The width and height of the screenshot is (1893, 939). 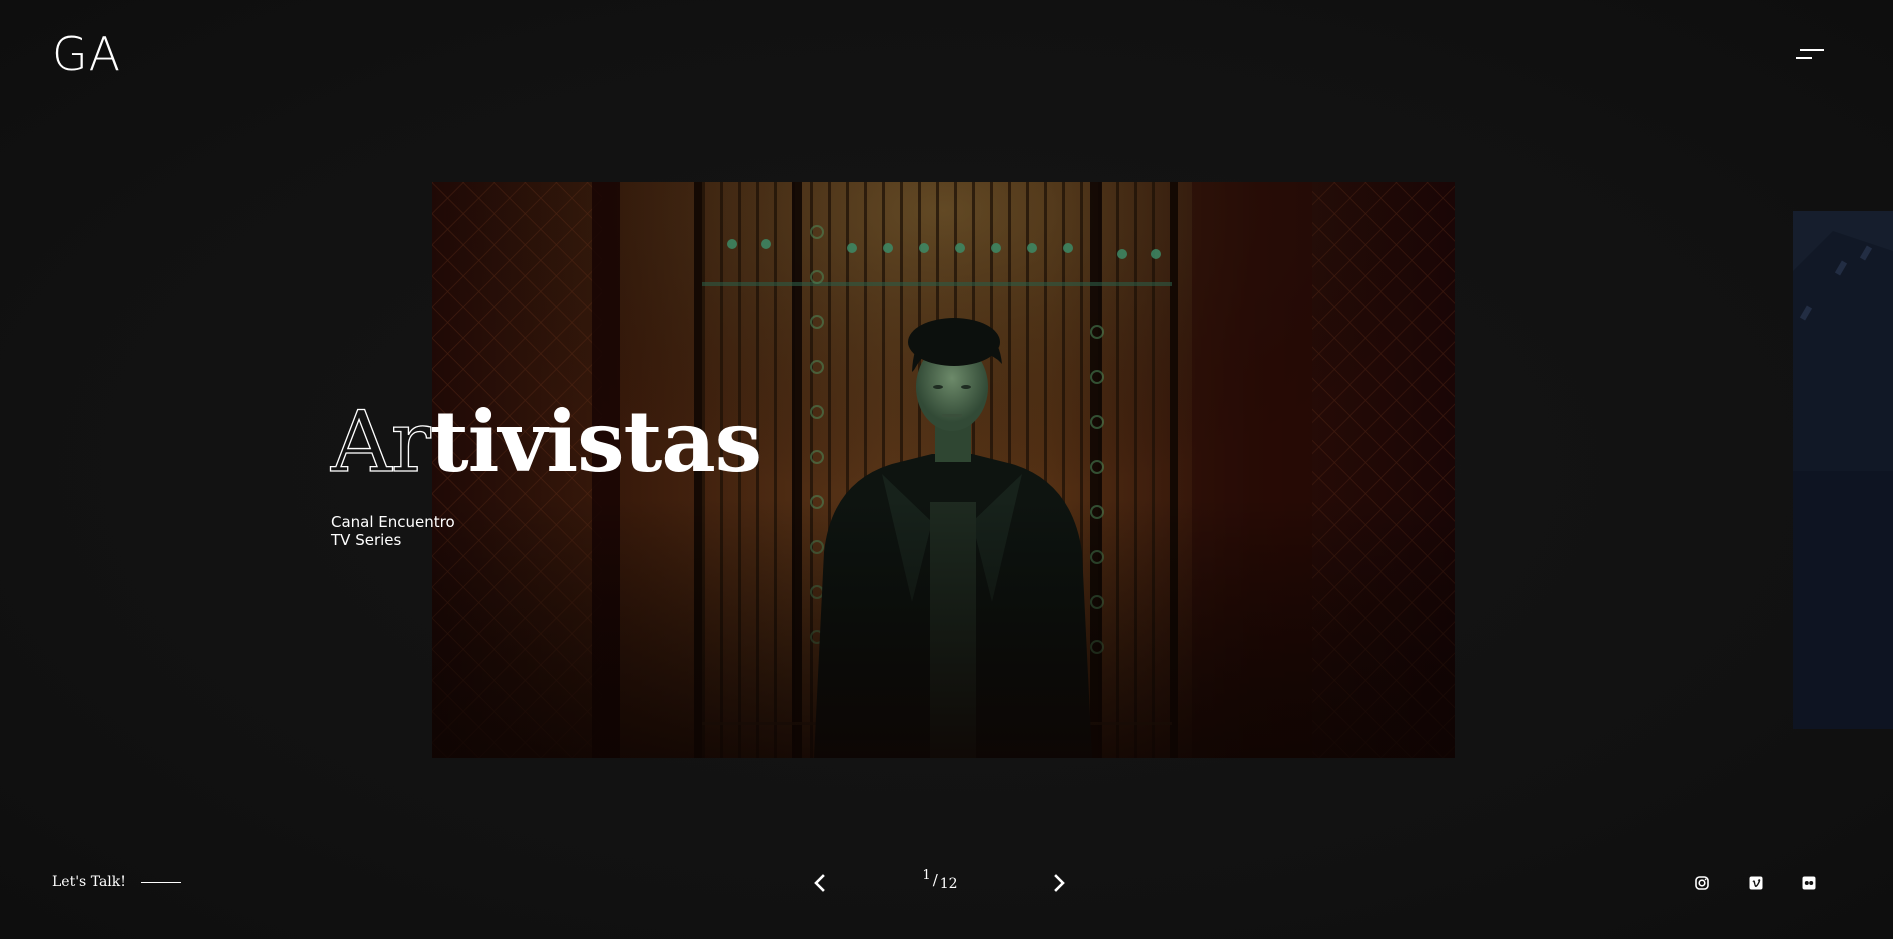 I want to click on vimeo-link, so click(x=1756, y=883).